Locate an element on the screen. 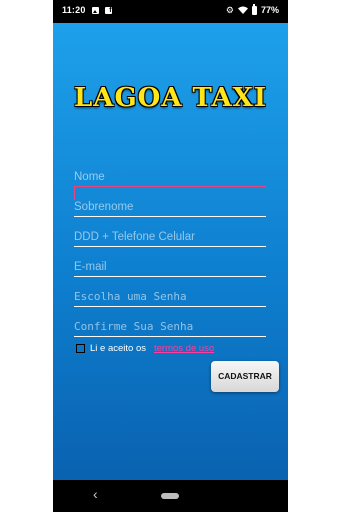 The height and width of the screenshot is (512, 341). chevron-left-icon: ‹ is located at coordinates (95, 494).